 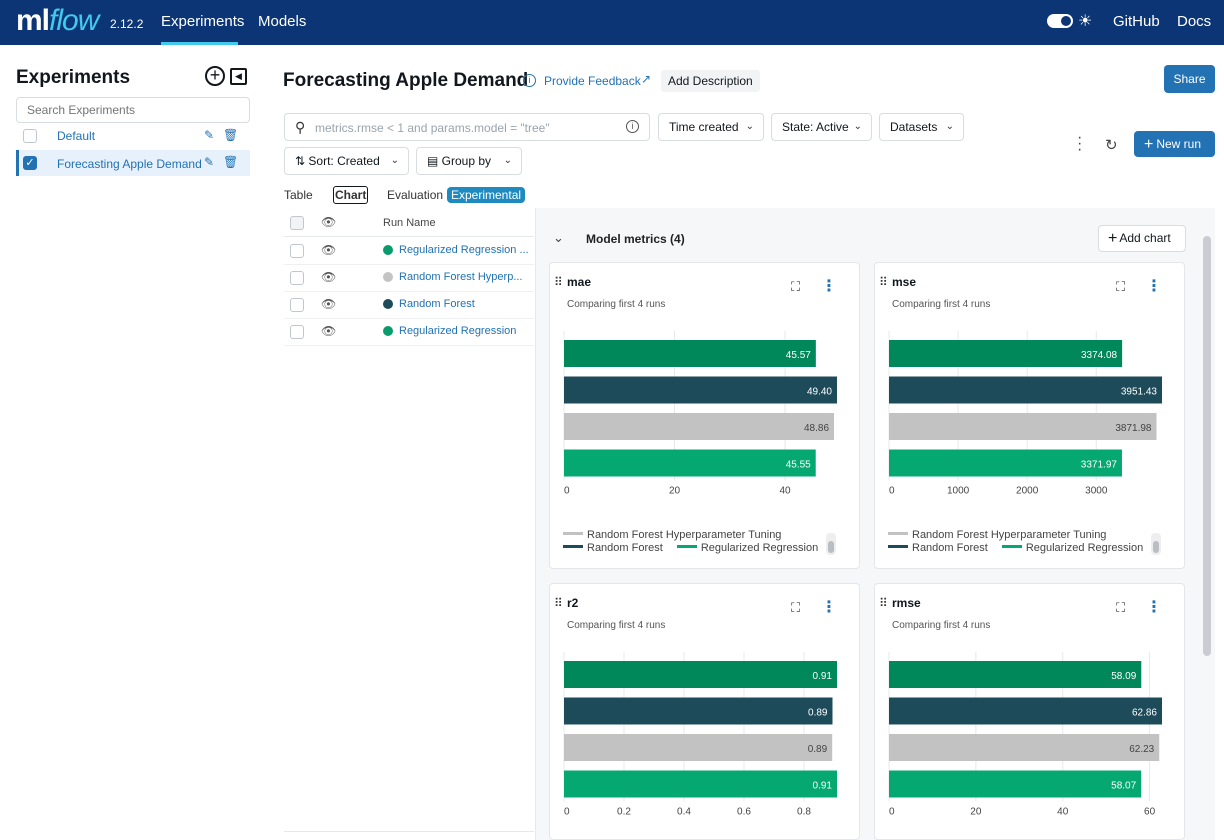 What do you see at coordinates (215, 76) in the screenshot?
I see `add-experiment-icon: +` at bounding box center [215, 76].